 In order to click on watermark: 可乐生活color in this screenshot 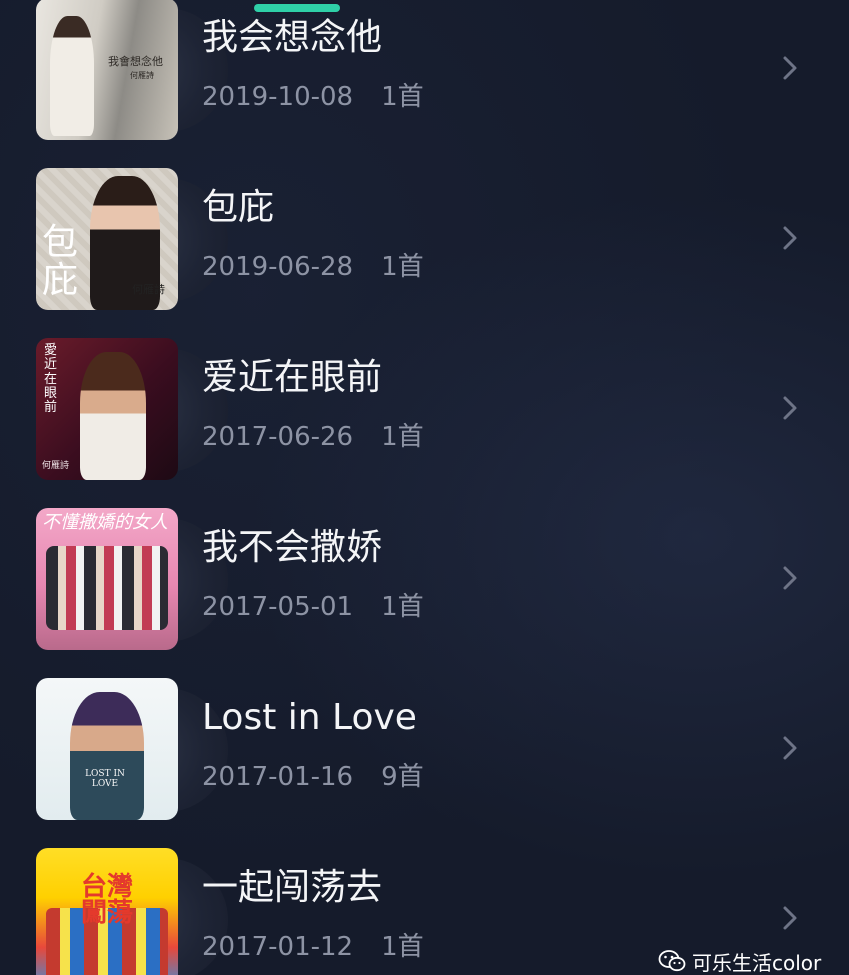, I will do `click(739, 960)`.